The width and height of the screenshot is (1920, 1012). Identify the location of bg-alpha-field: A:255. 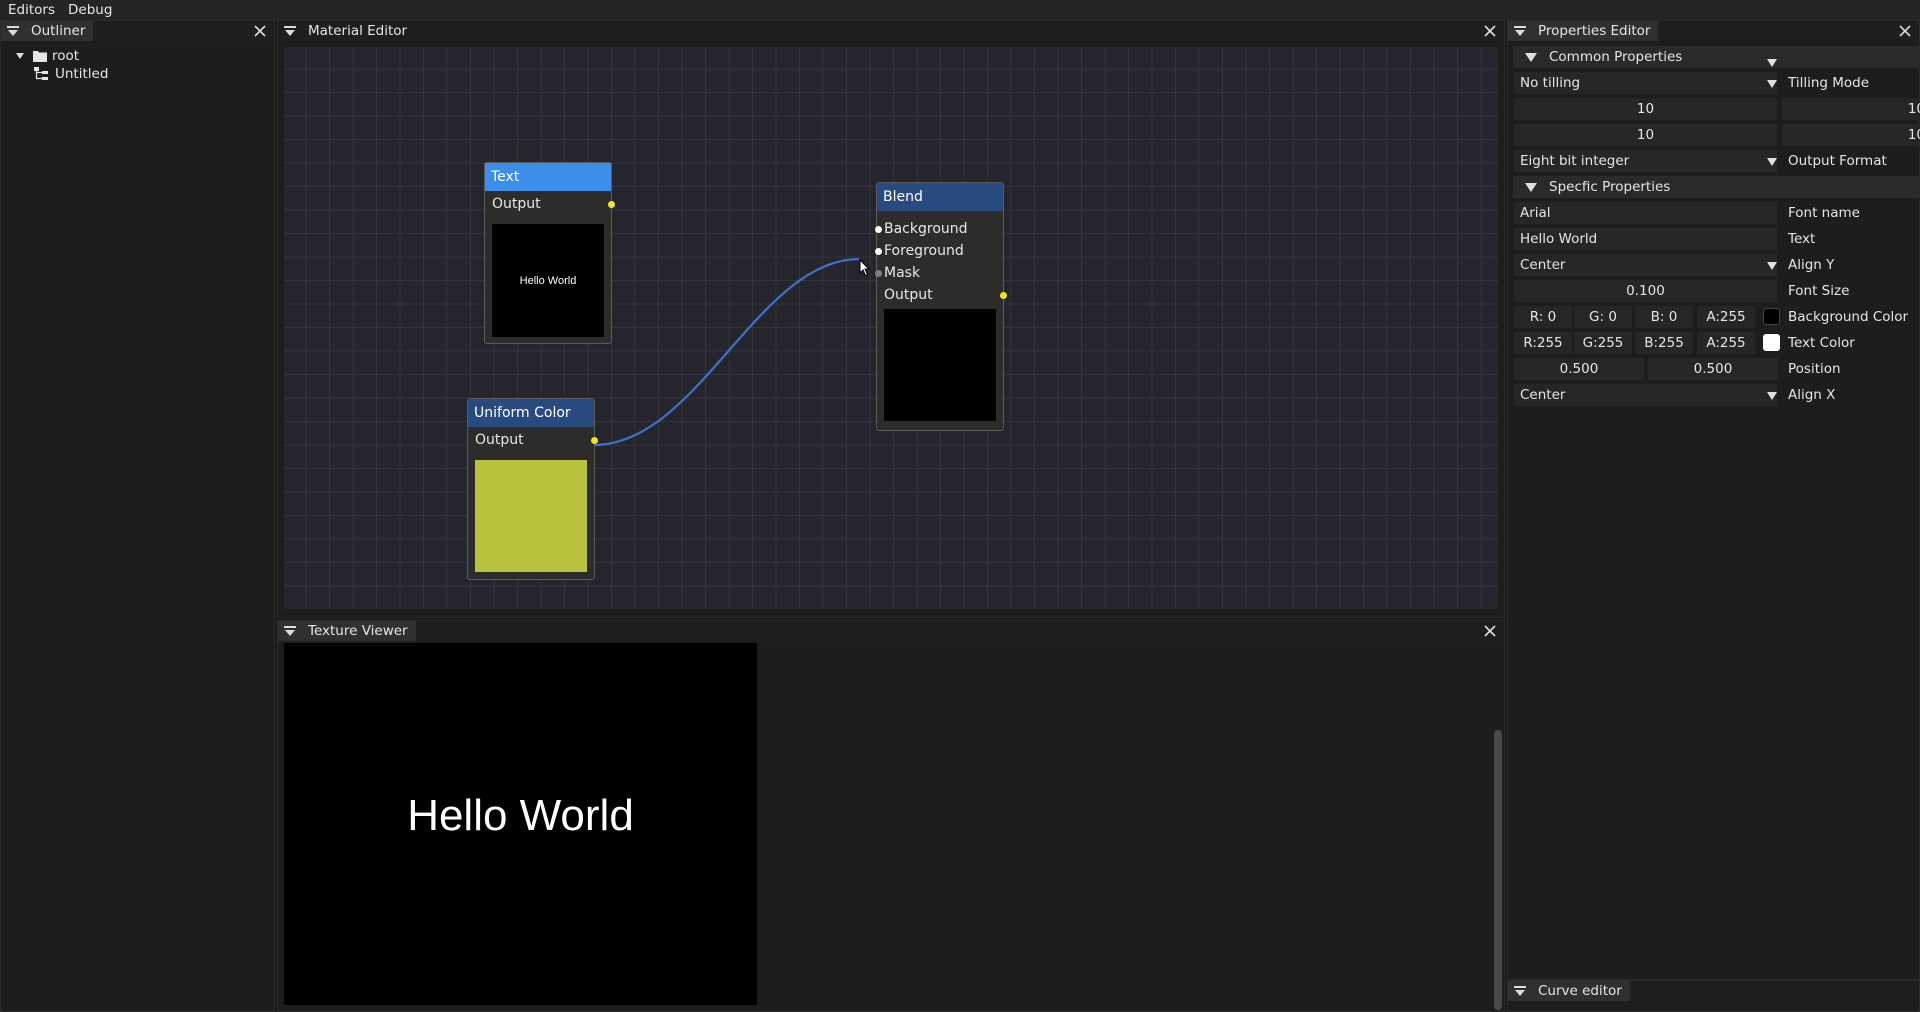
(1726, 317).